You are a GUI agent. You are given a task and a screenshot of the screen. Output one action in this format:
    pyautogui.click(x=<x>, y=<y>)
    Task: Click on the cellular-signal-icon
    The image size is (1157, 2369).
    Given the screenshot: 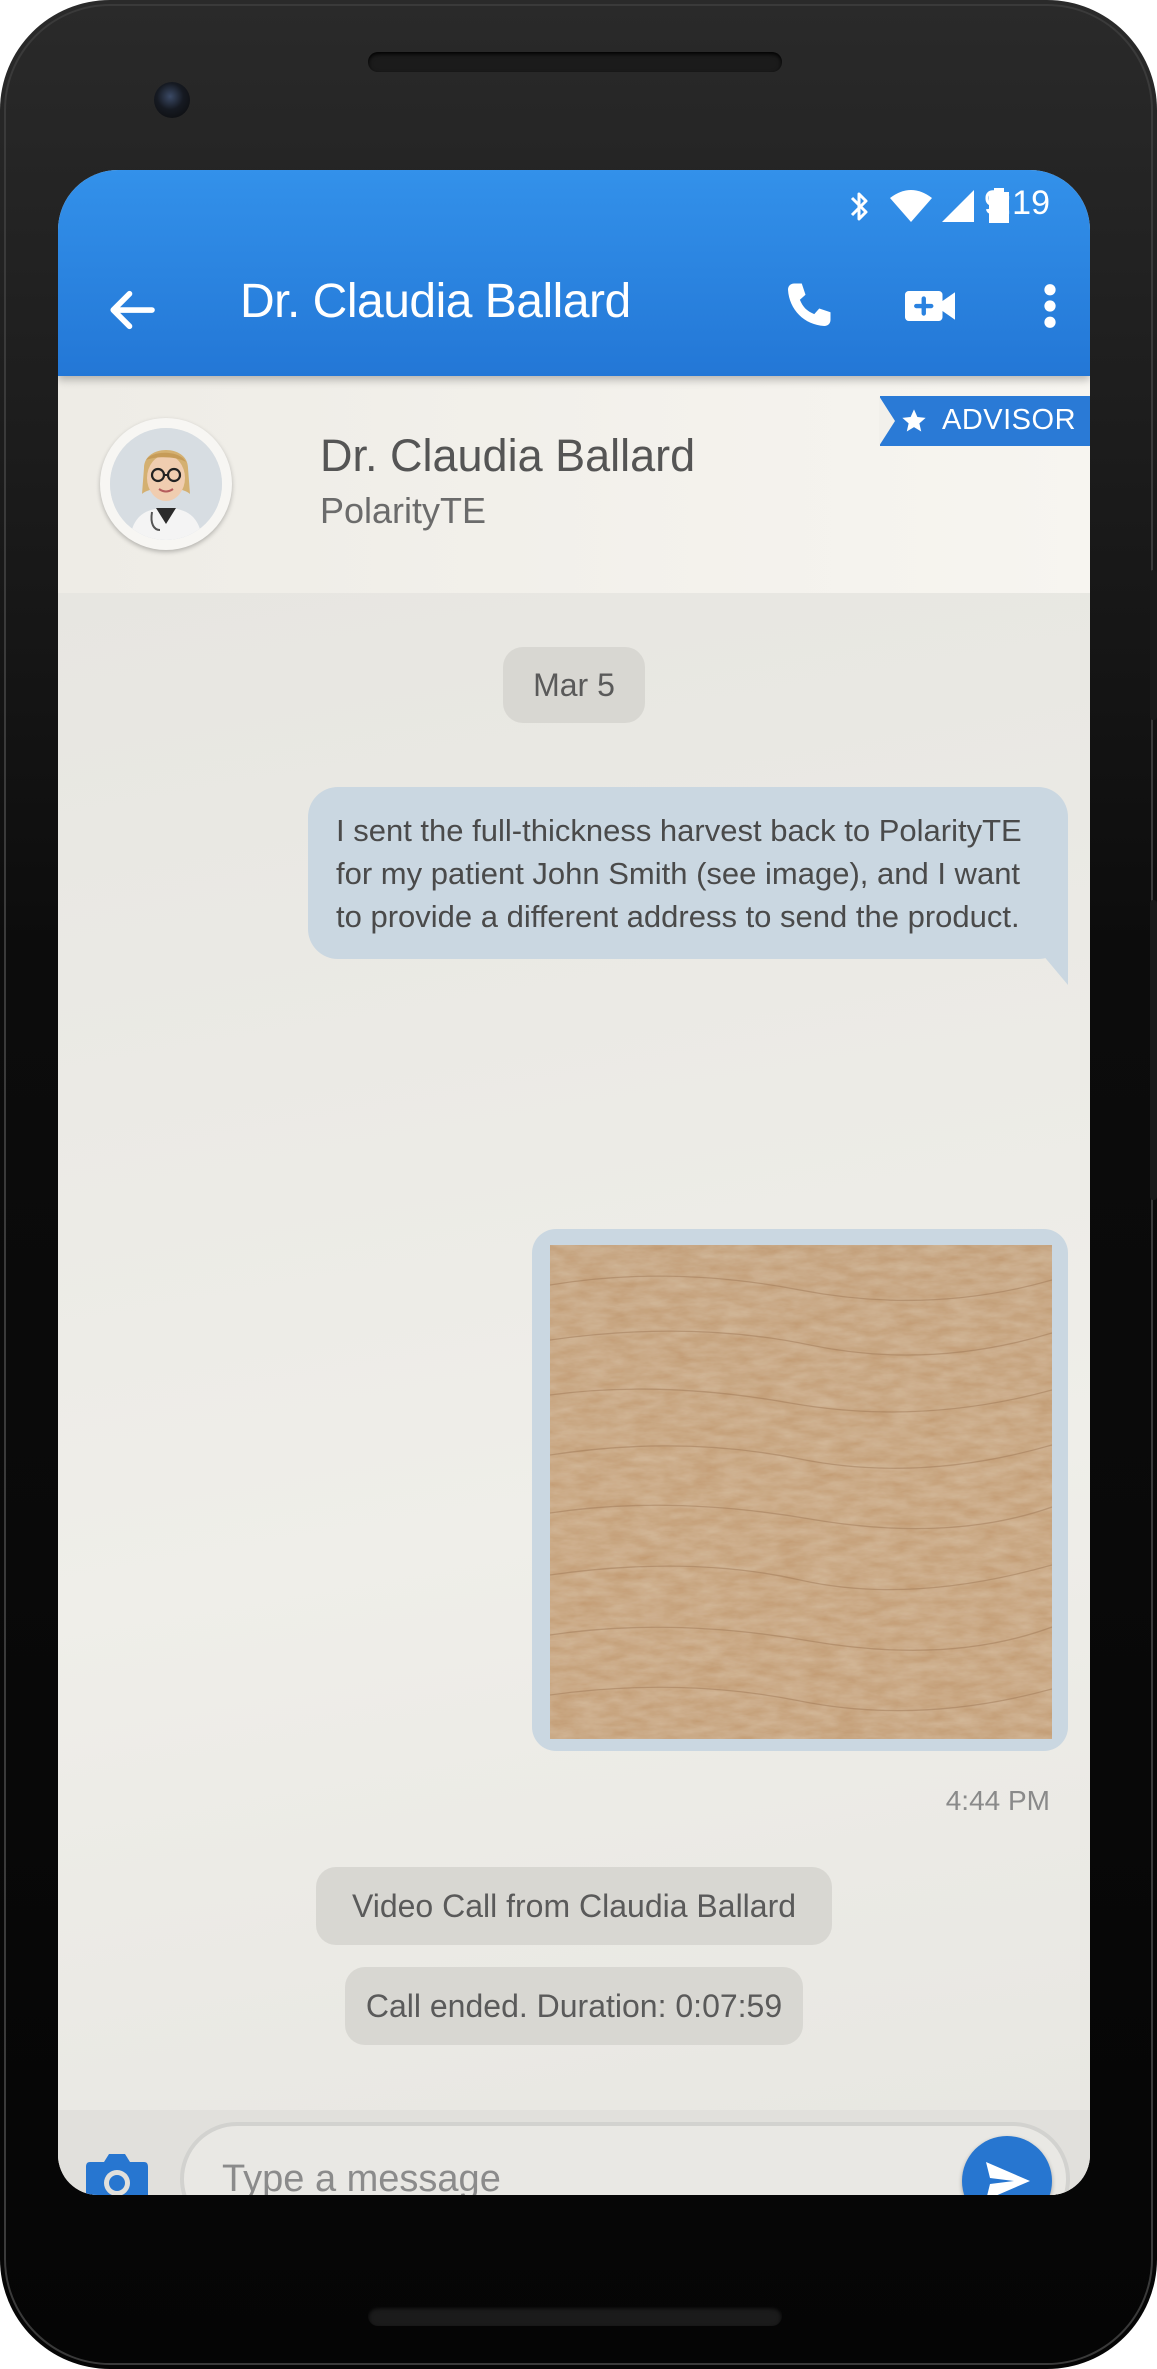 What is the action you would take?
    pyautogui.click(x=958, y=206)
    